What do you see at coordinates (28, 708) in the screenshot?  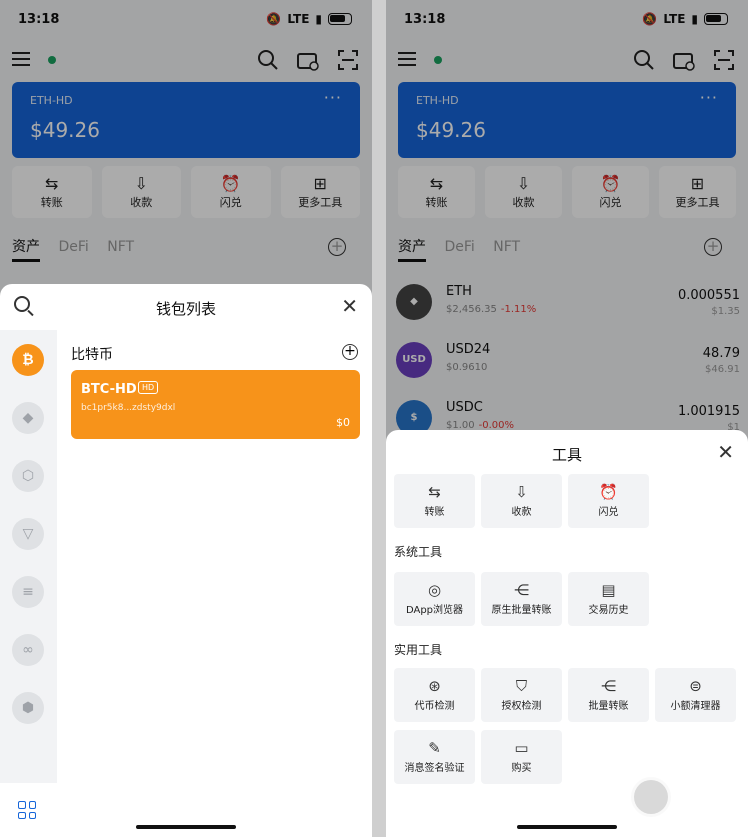 I see `arbitrum-icon: ⬢` at bounding box center [28, 708].